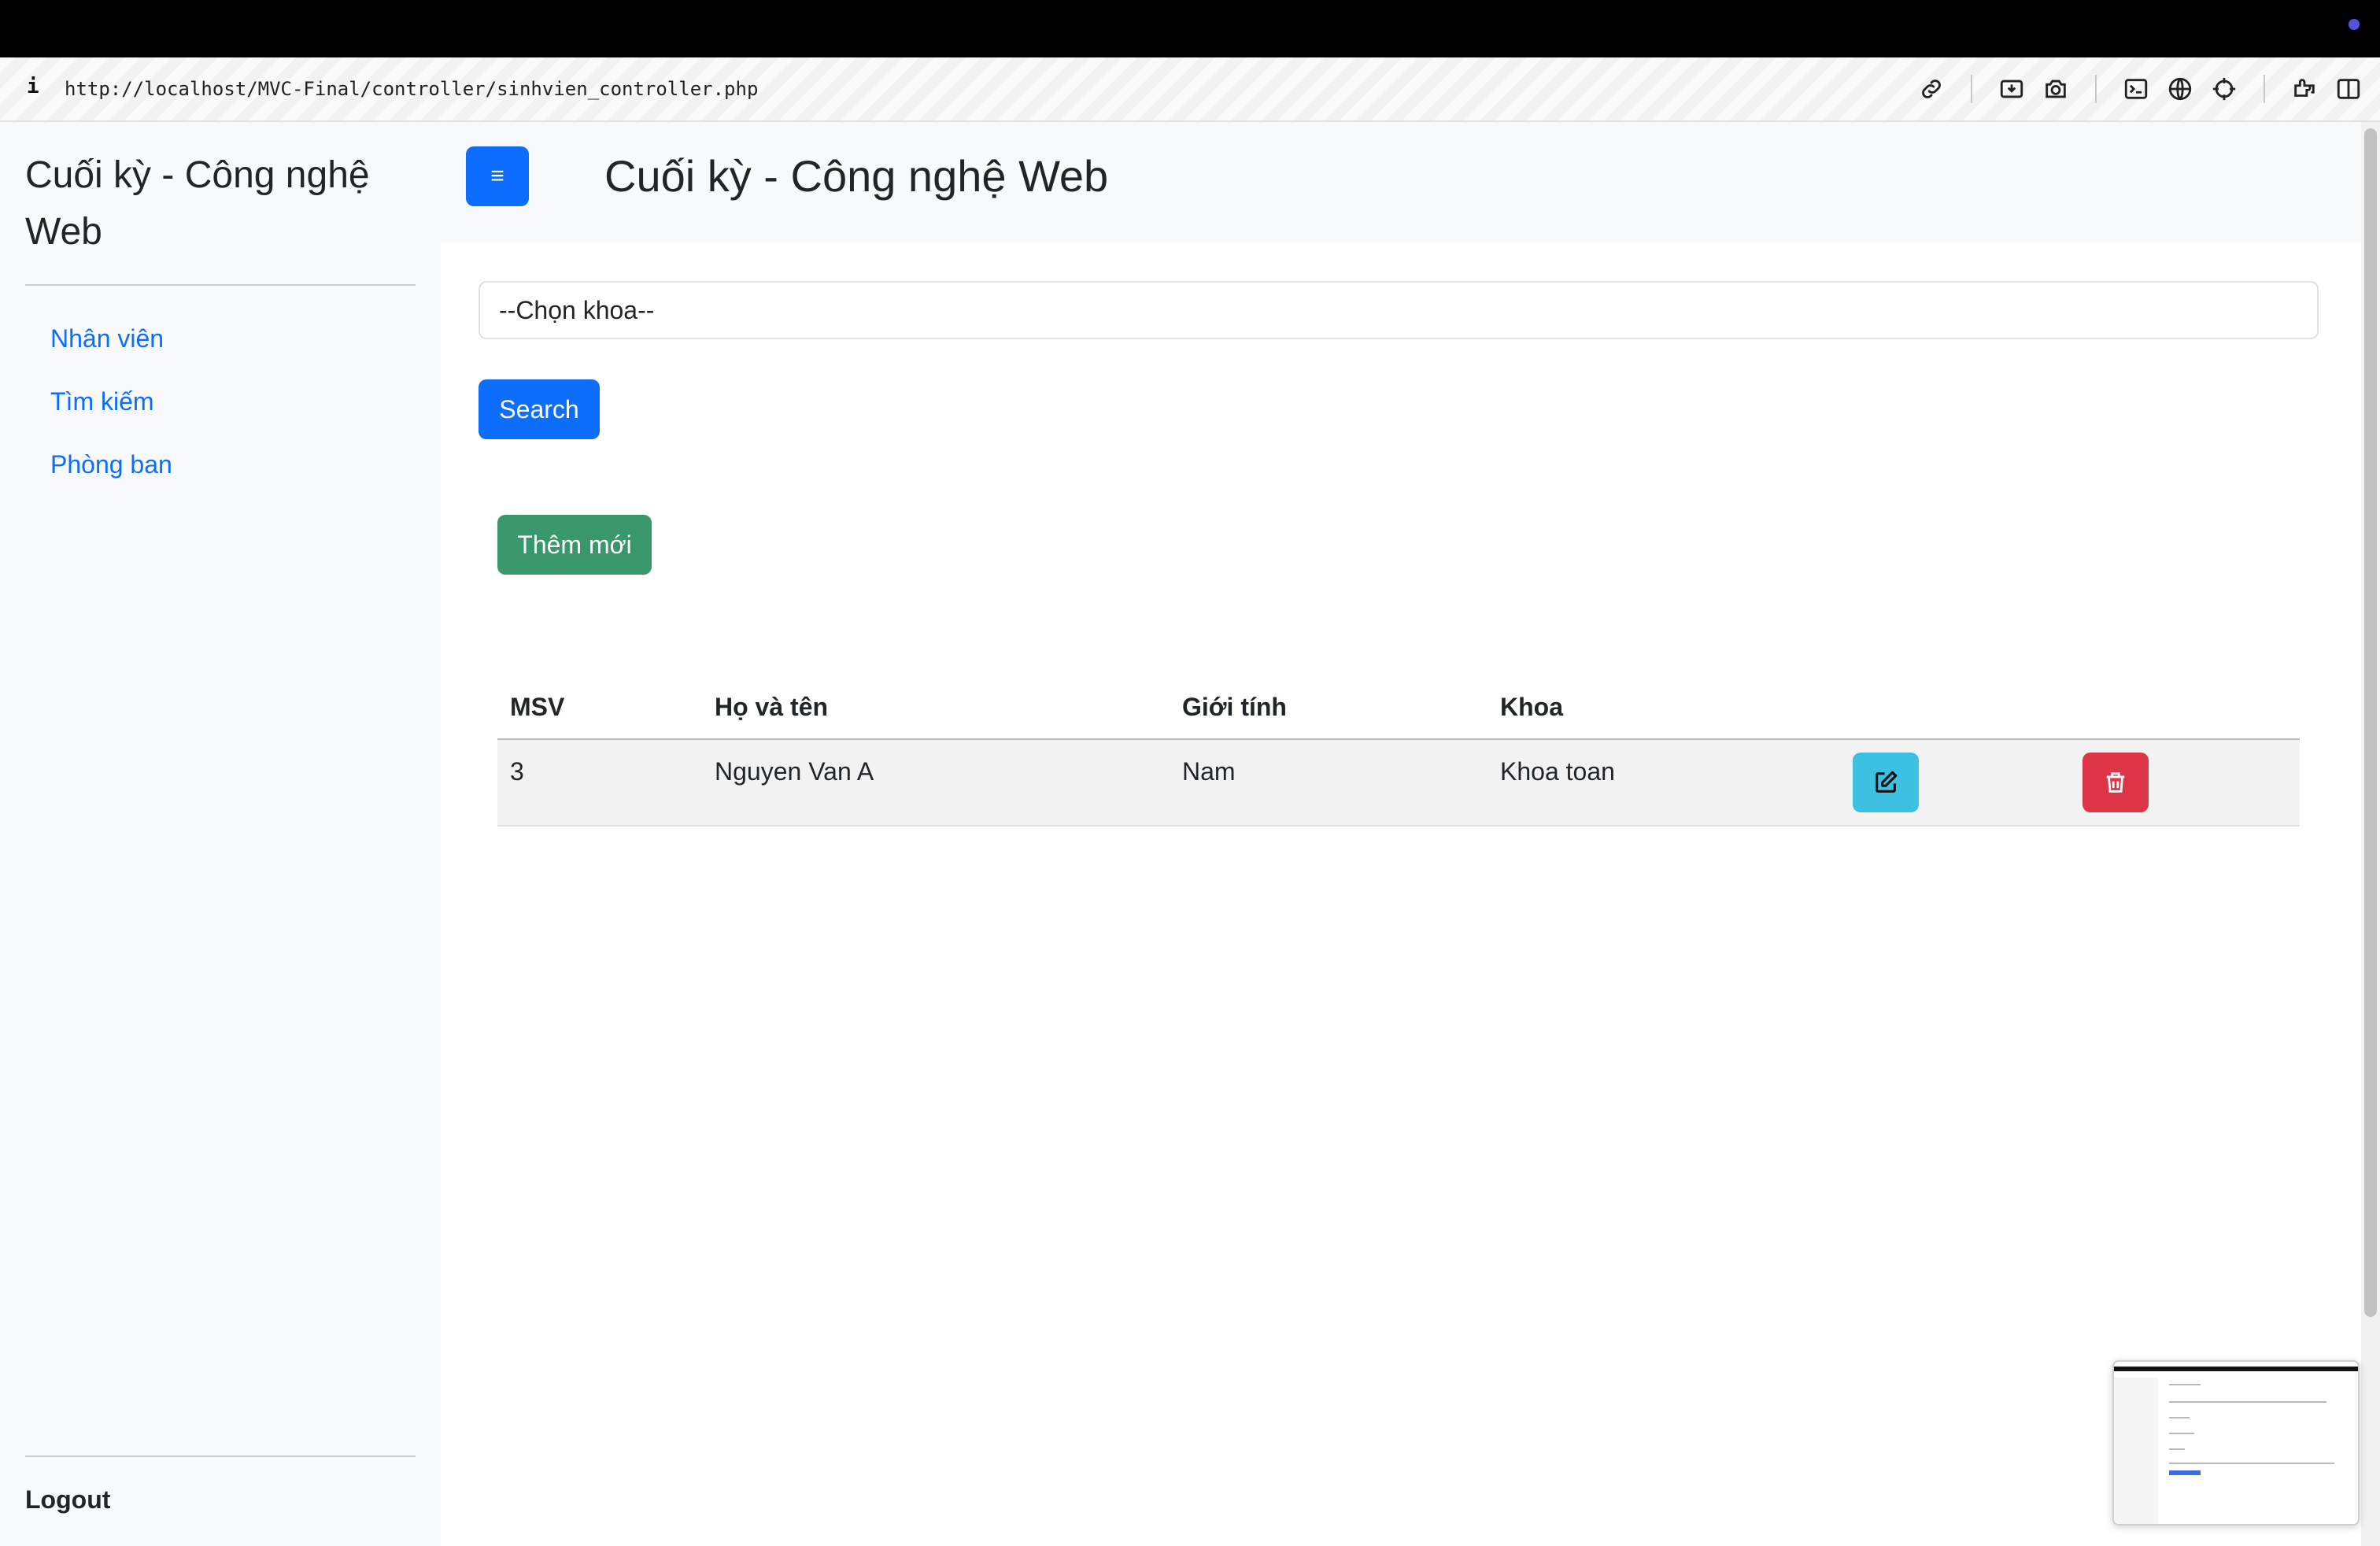  I want to click on table-row: 3 Nguyen Van A Nam Khoa toan, so click(1398, 783).